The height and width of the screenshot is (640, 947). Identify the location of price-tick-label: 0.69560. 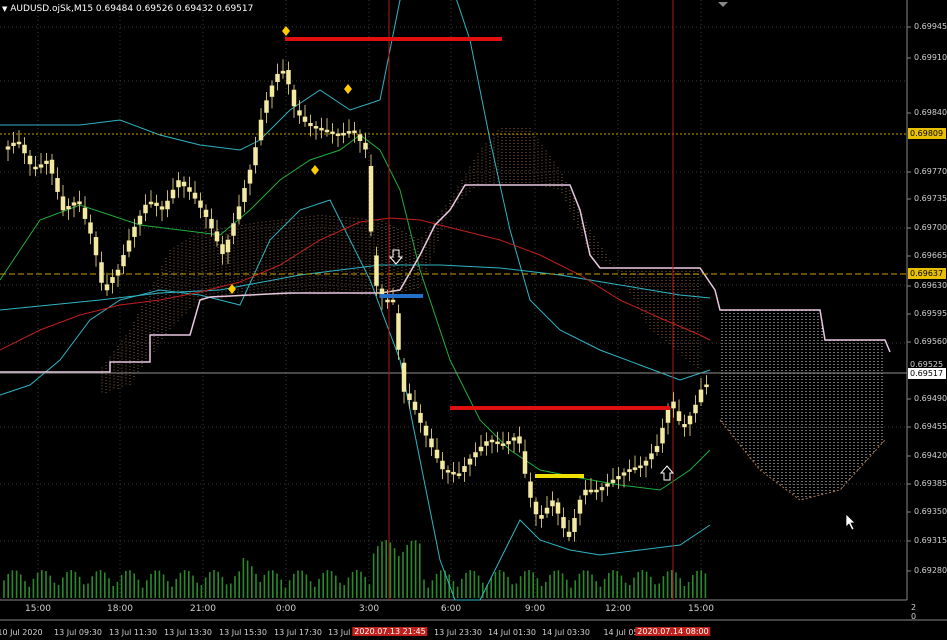
(930, 341).